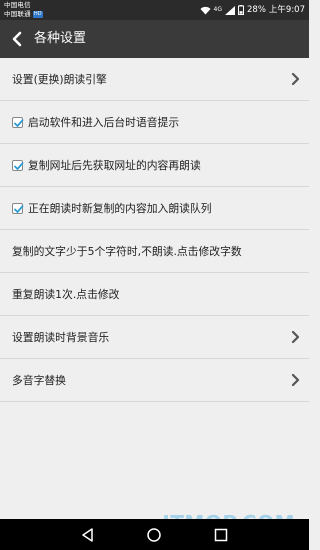 The image size is (320, 550). I want to click on setting-queue-new-copy: 正在朗读时新复制的内容加入朗读队列, so click(154, 208).